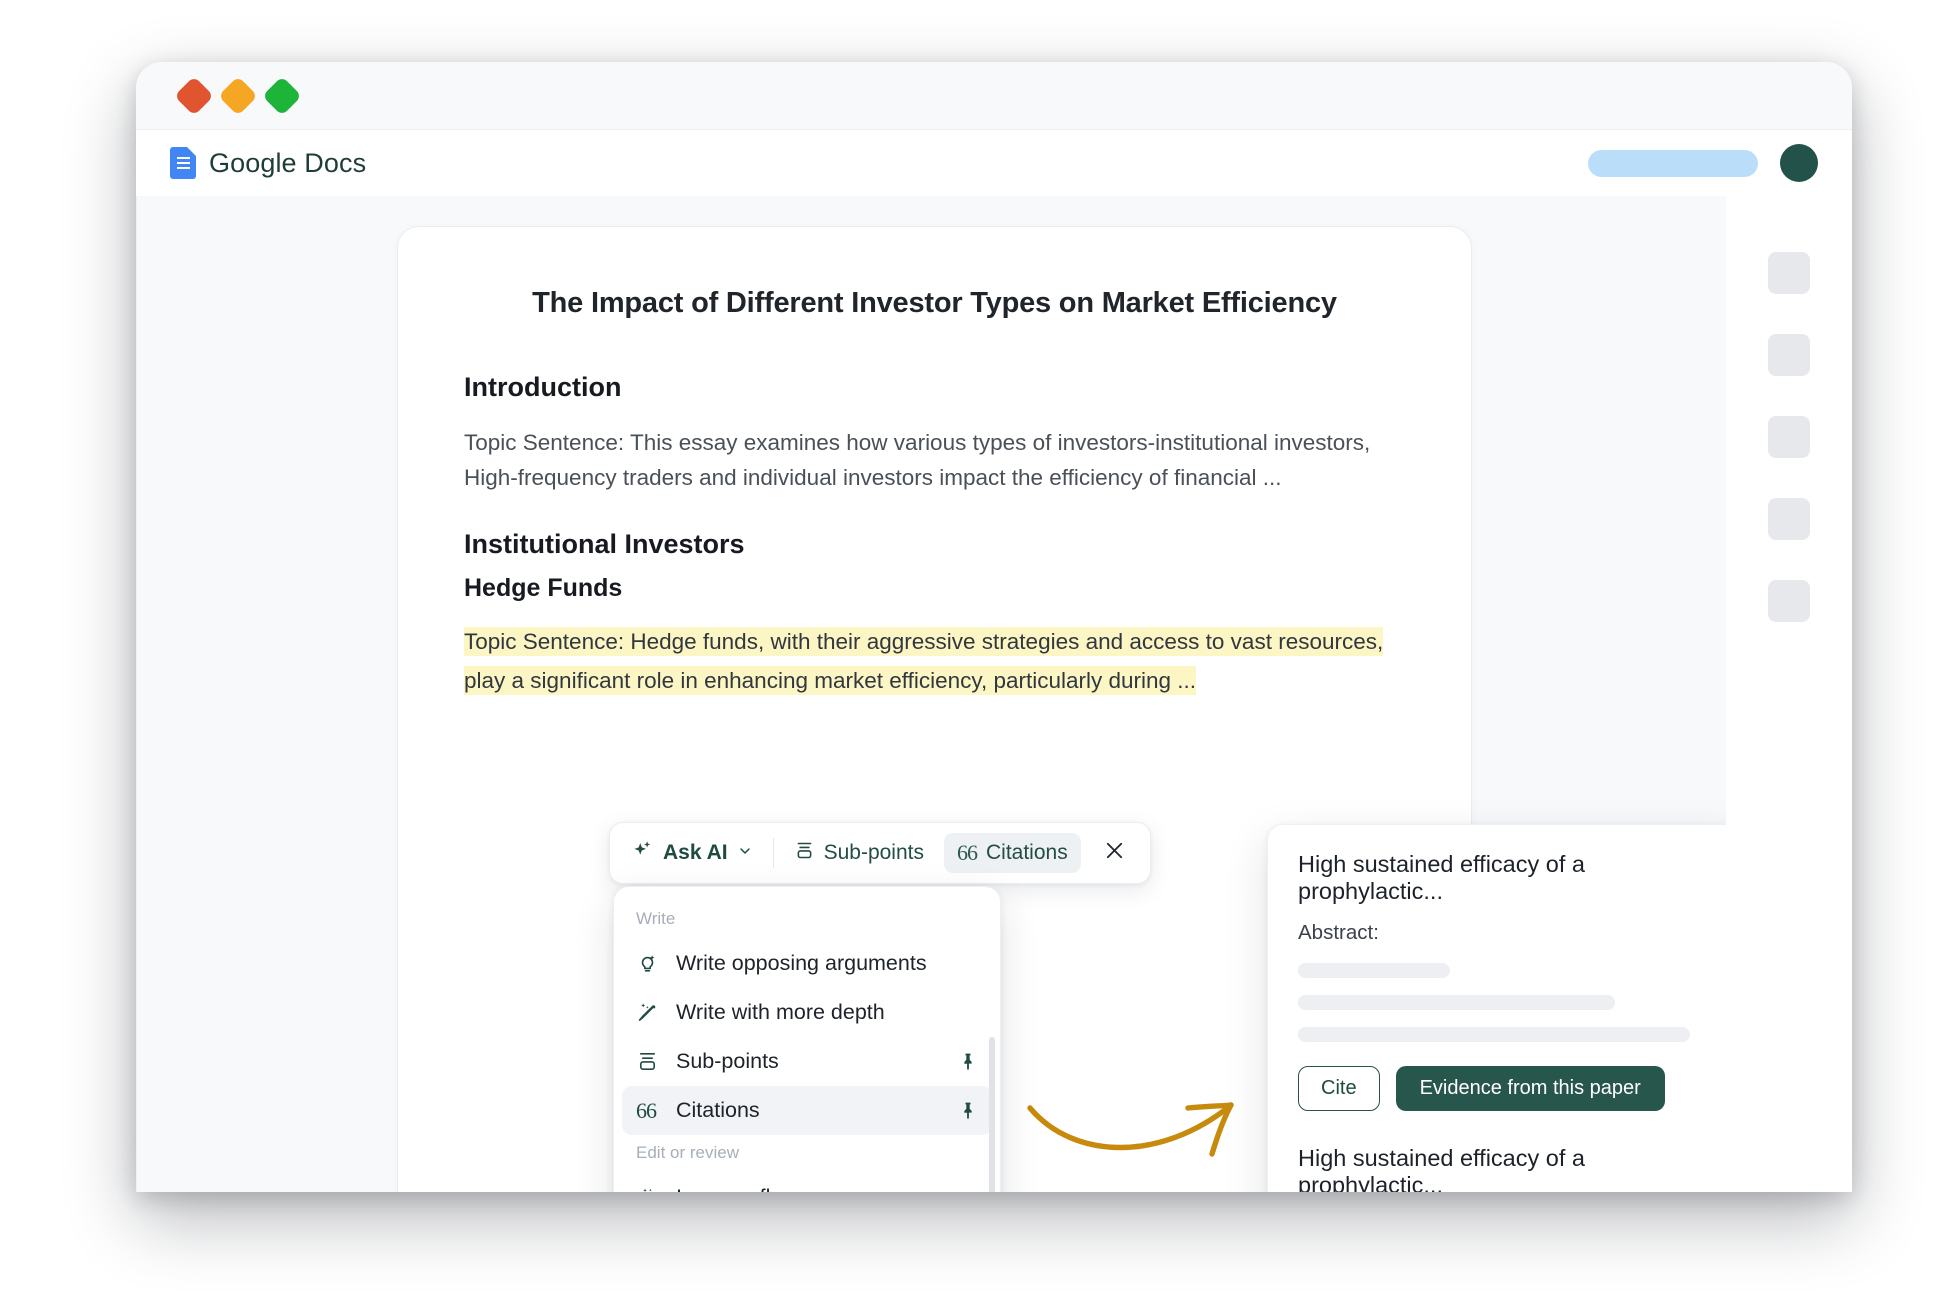  I want to click on close-icon, so click(1114, 853).